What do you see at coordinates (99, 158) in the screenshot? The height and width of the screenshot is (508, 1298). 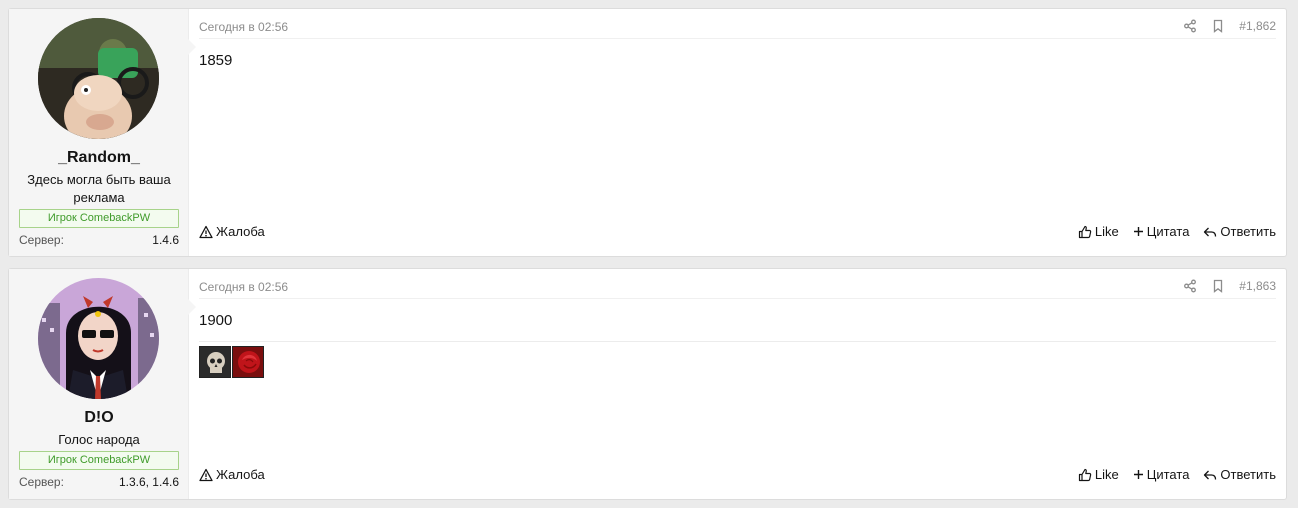 I see `username: _Random_` at bounding box center [99, 158].